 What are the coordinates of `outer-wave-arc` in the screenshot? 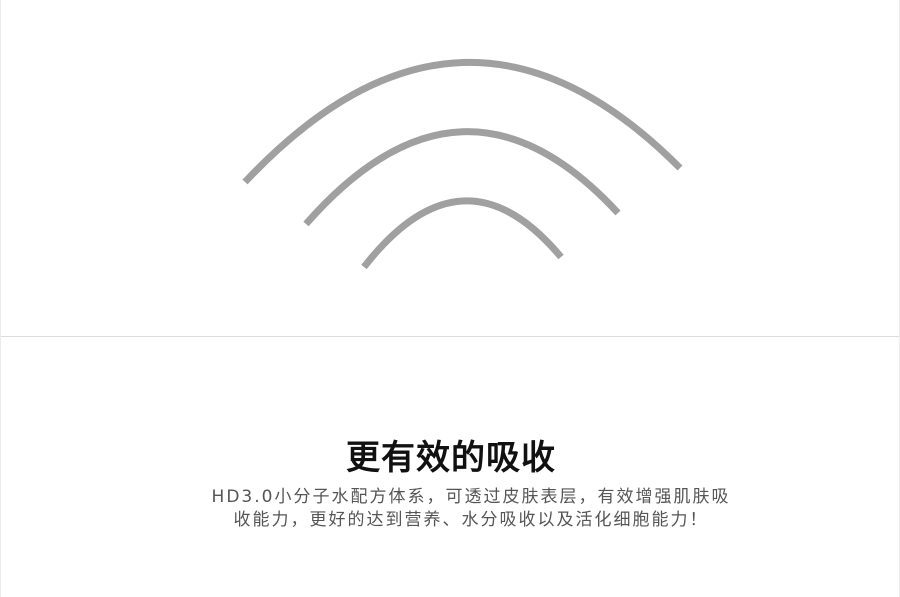 It's located at (462, 122).